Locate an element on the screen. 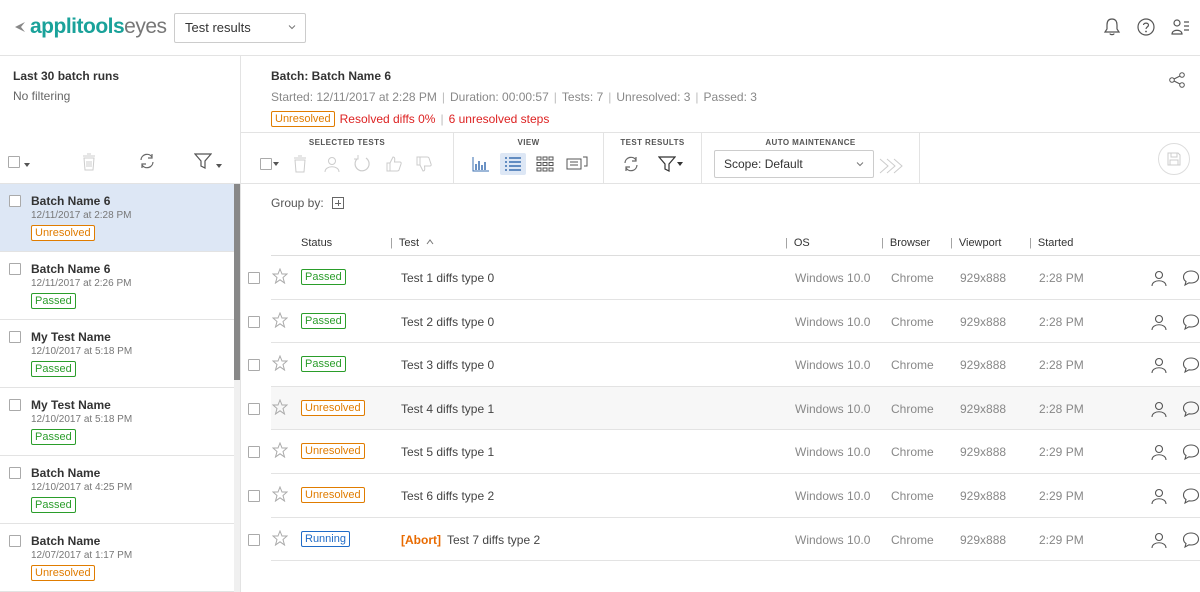  abort-link: [Abort] is located at coordinates (421, 540).